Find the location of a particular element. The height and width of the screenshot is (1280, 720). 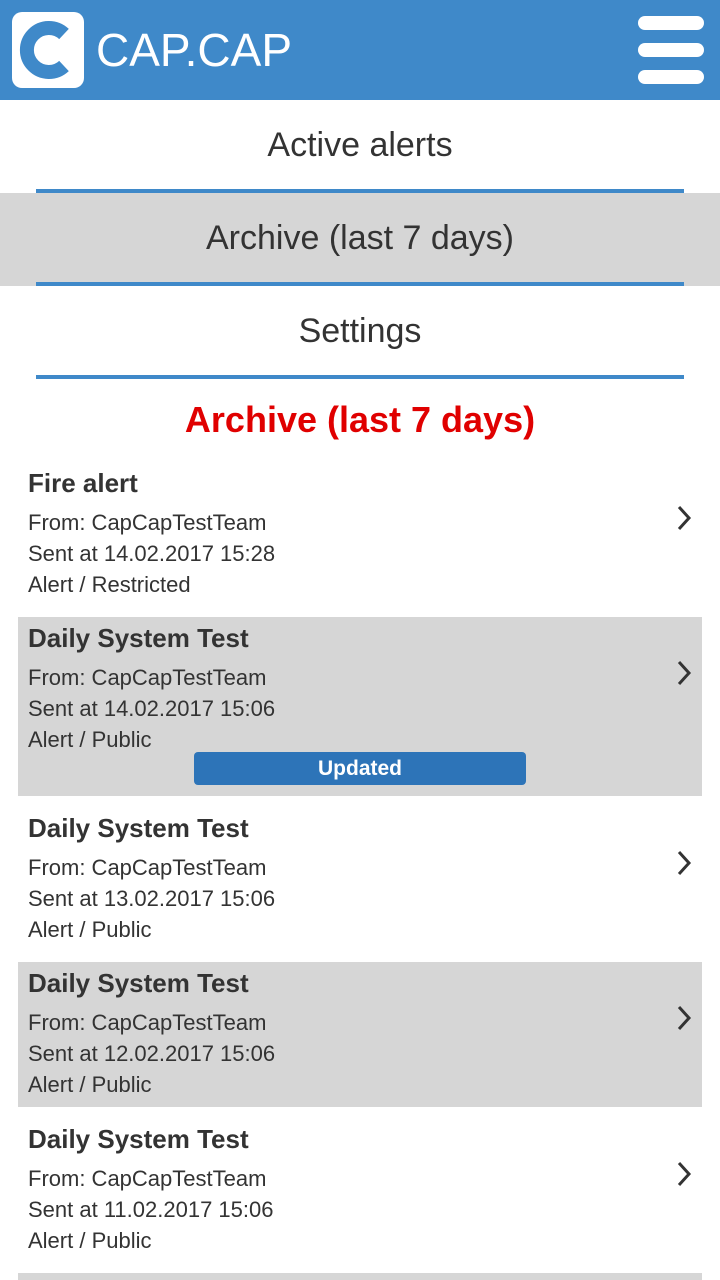

page-title: Archive (last 7 days) is located at coordinates (360, 419).